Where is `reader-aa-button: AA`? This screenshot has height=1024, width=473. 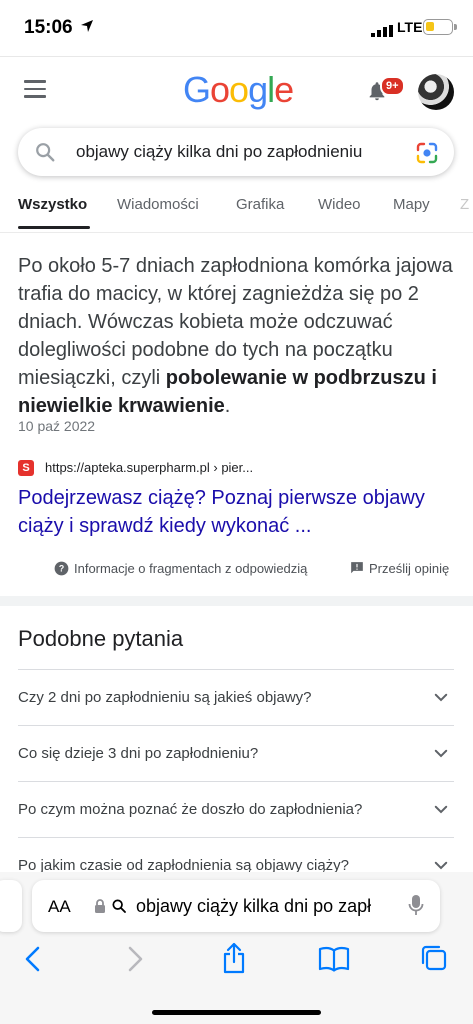 reader-aa-button: AA is located at coordinates (59, 907).